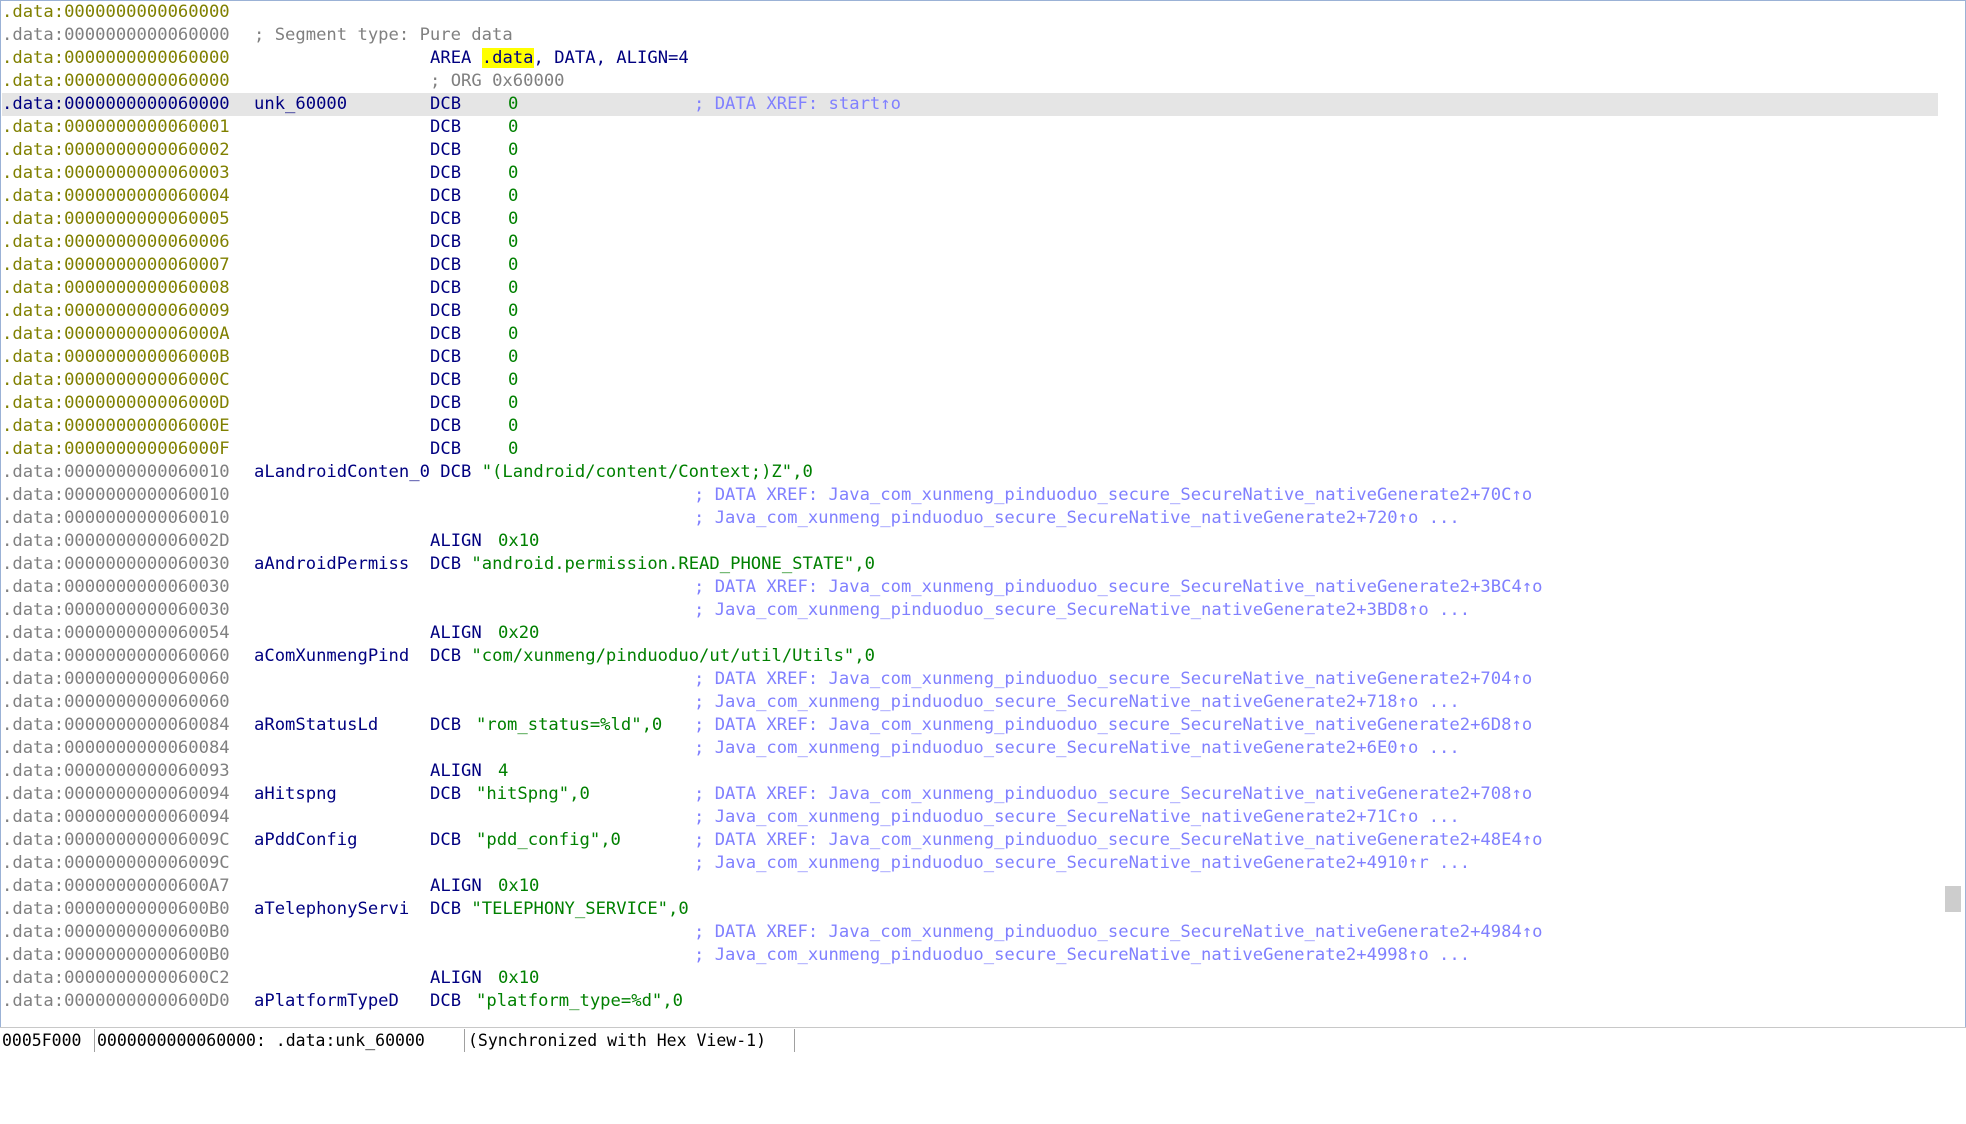 The width and height of the screenshot is (1966, 1124). I want to click on line-address: .data:000000000006000B, so click(116, 357).